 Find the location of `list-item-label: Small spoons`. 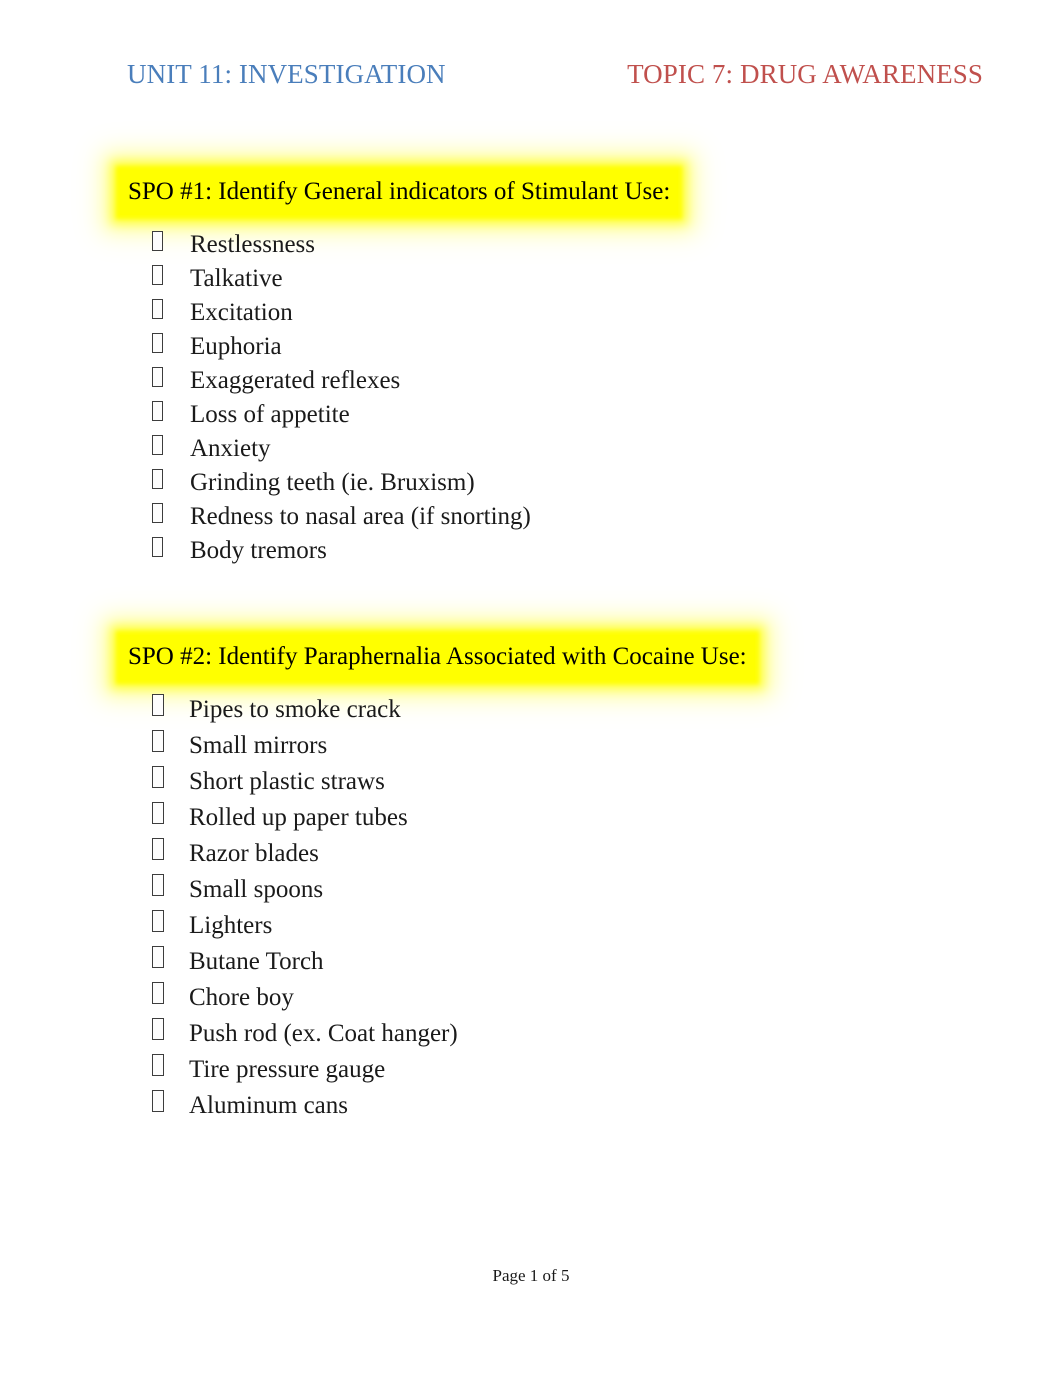

list-item-label: Small spoons is located at coordinates (256, 889).